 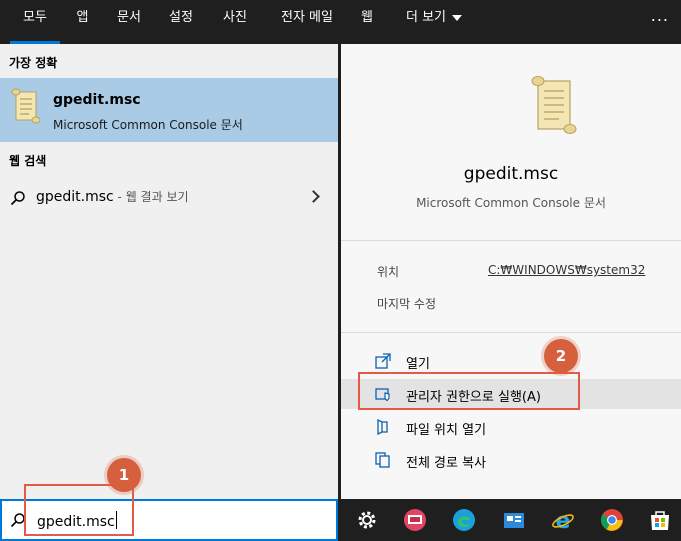 What do you see at coordinates (388, 272) in the screenshot?
I see `location-label: 위치` at bounding box center [388, 272].